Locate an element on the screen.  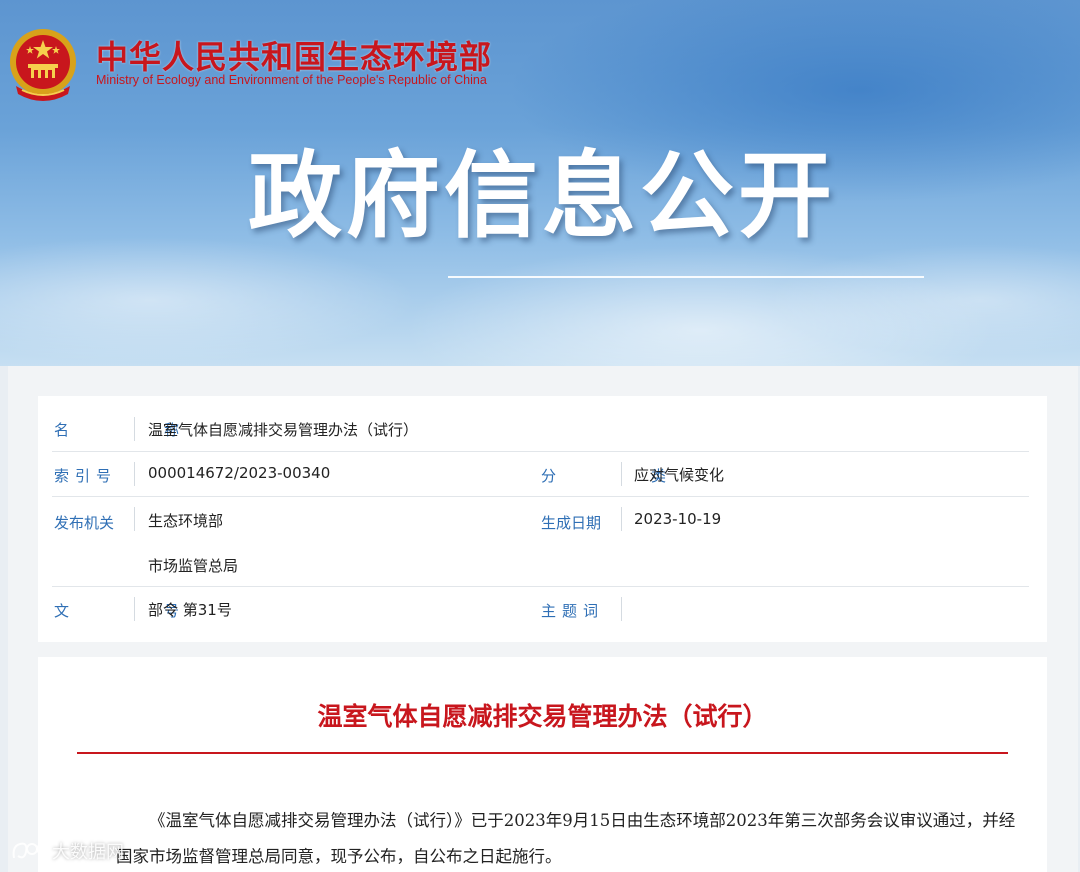
banner-title: 政府信息公开 is located at coordinates (542, 196).